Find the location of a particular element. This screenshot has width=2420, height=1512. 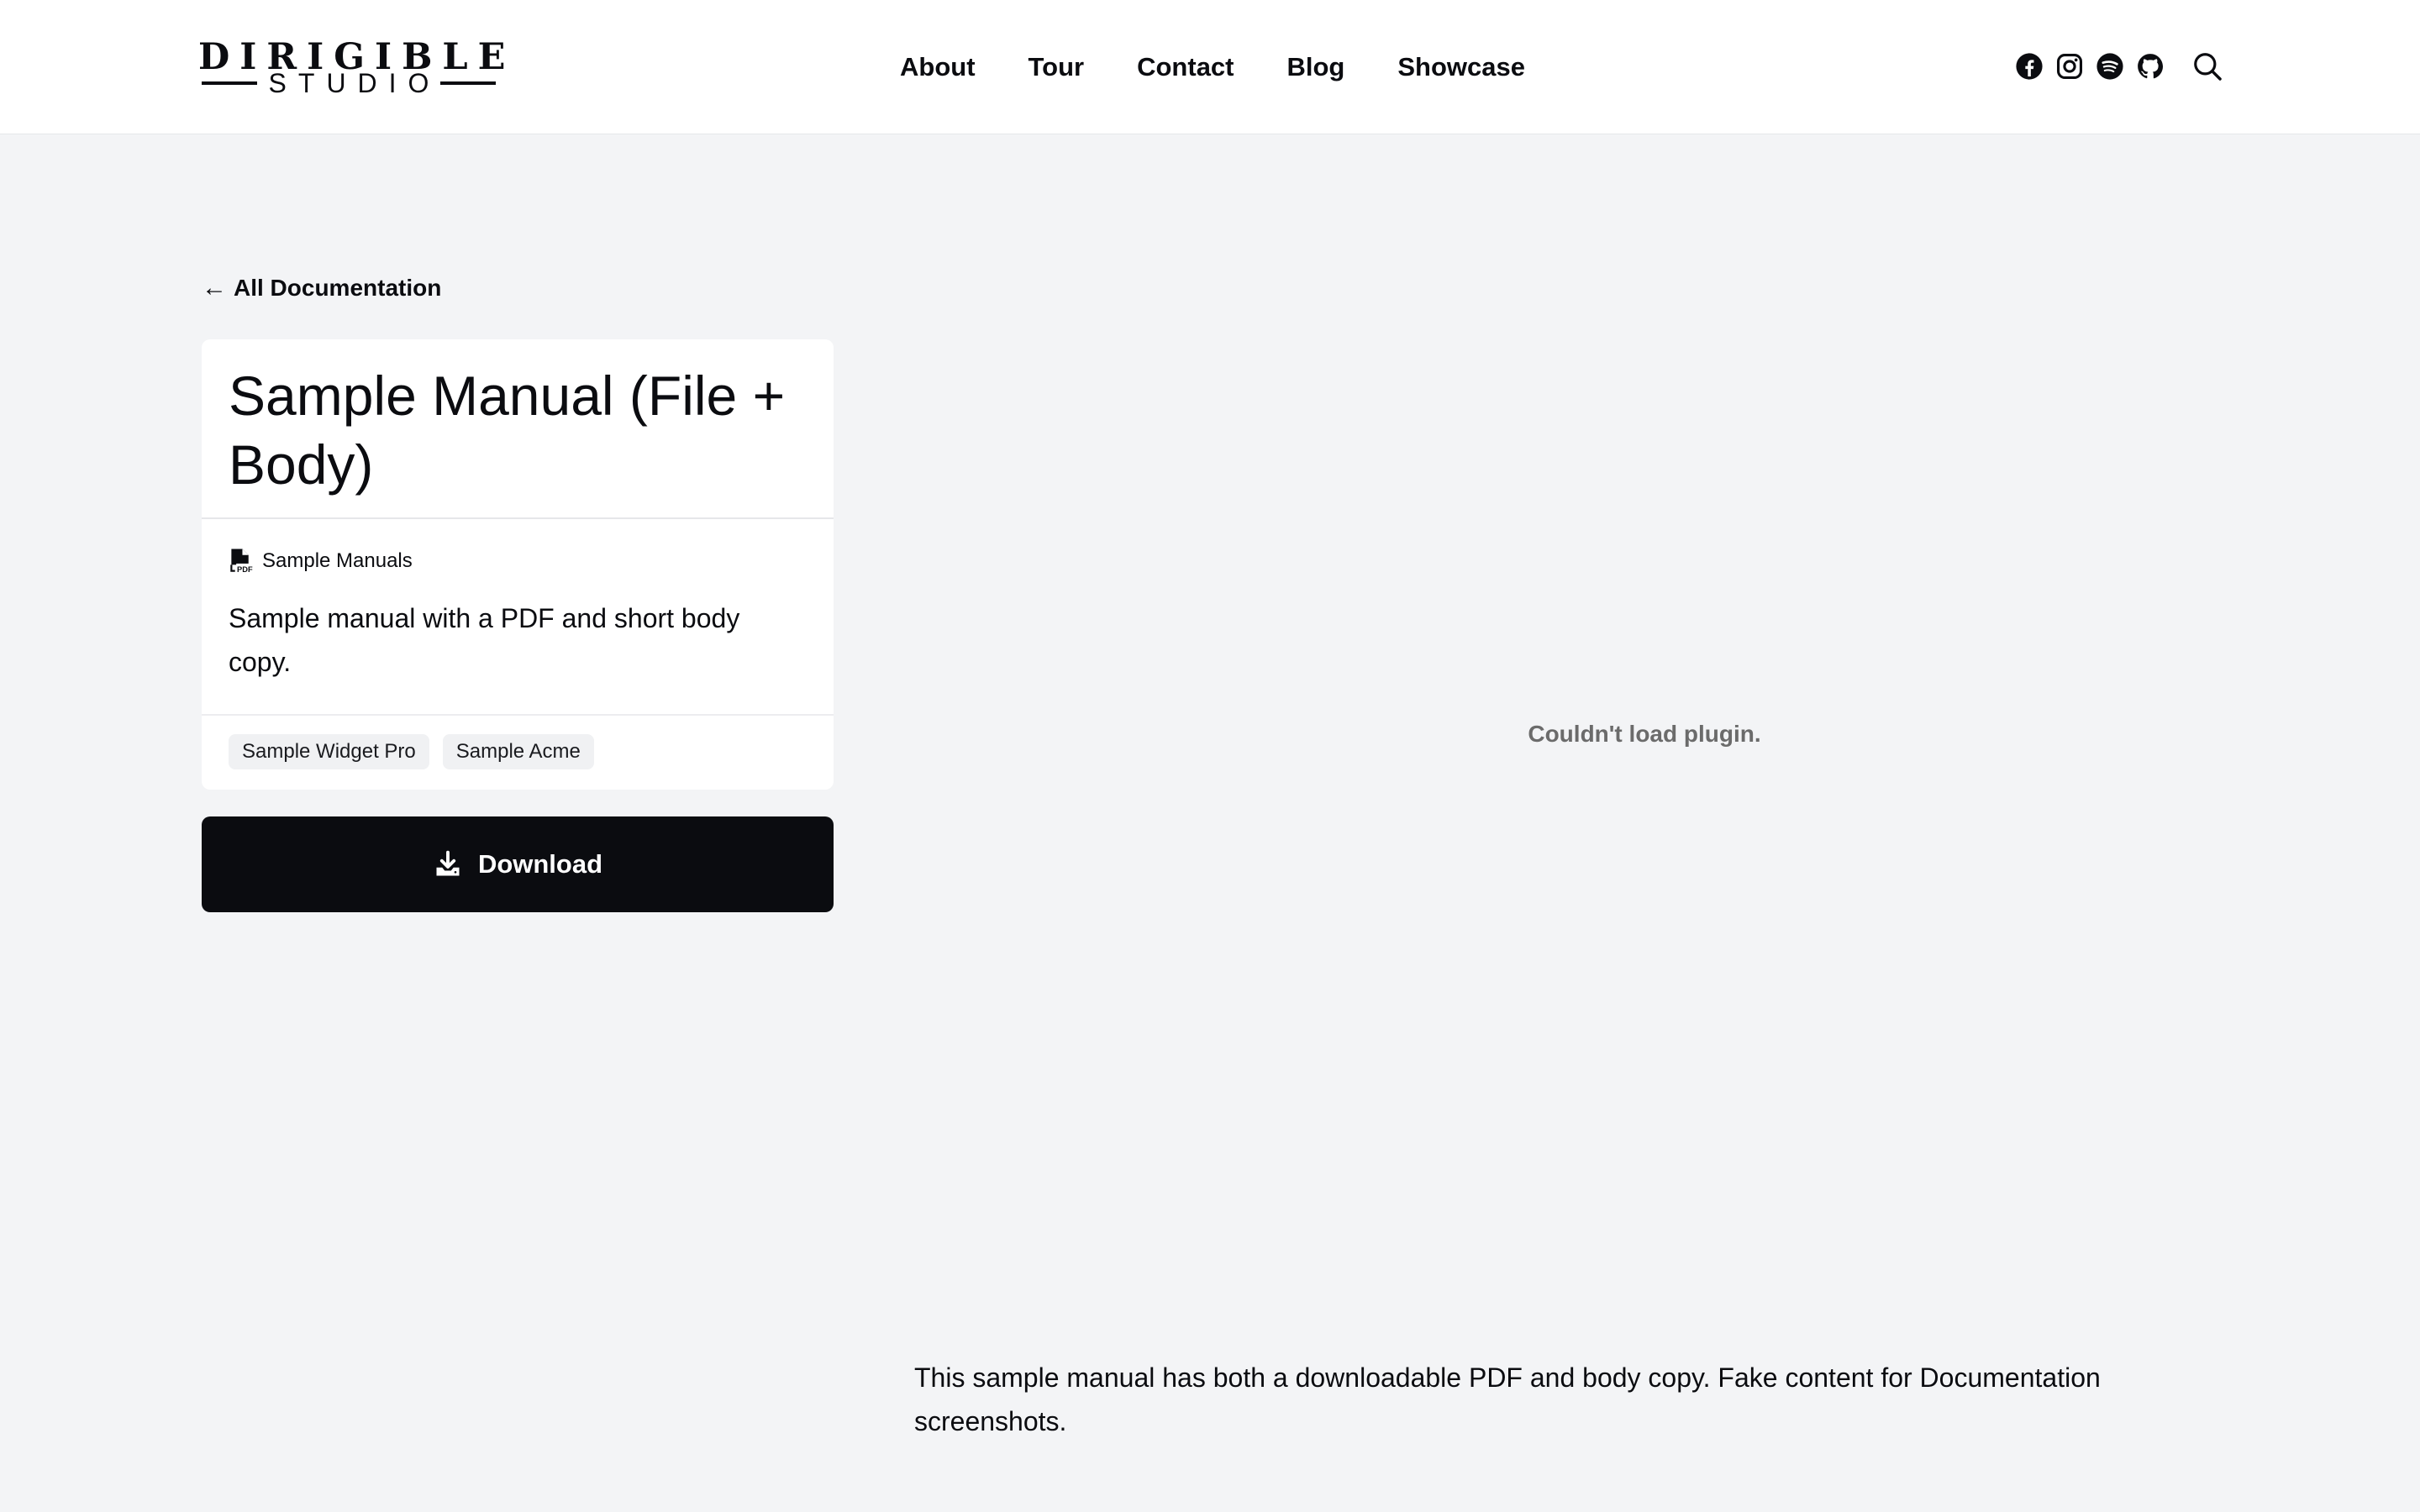

back-link-label: All Documentation is located at coordinates (338, 288).